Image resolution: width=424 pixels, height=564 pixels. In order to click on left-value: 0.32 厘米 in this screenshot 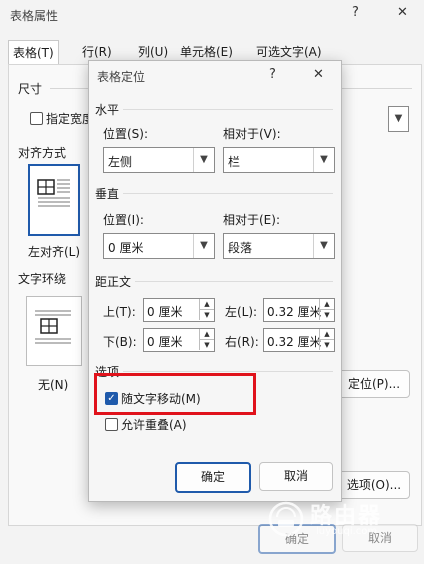, I will do `click(294, 312)`.